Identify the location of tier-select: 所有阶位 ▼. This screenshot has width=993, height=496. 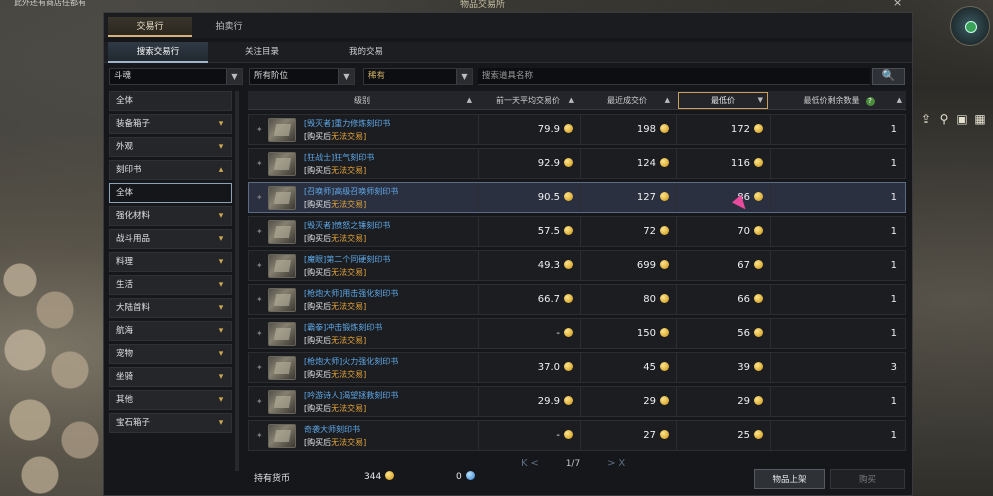
(302, 76).